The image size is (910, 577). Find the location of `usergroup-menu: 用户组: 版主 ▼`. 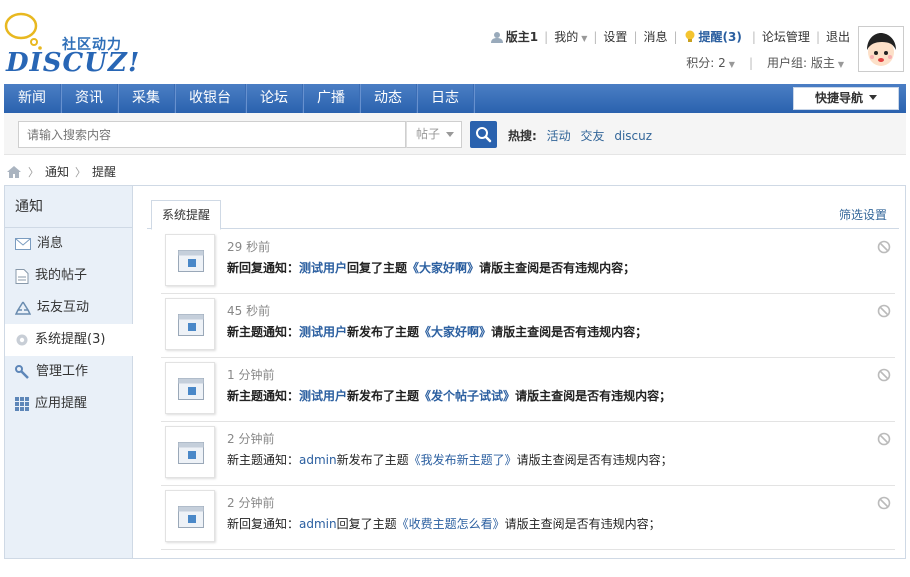

usergroup-menu: 用户组: 版主 ▼ is located at coordinates (805, 62).